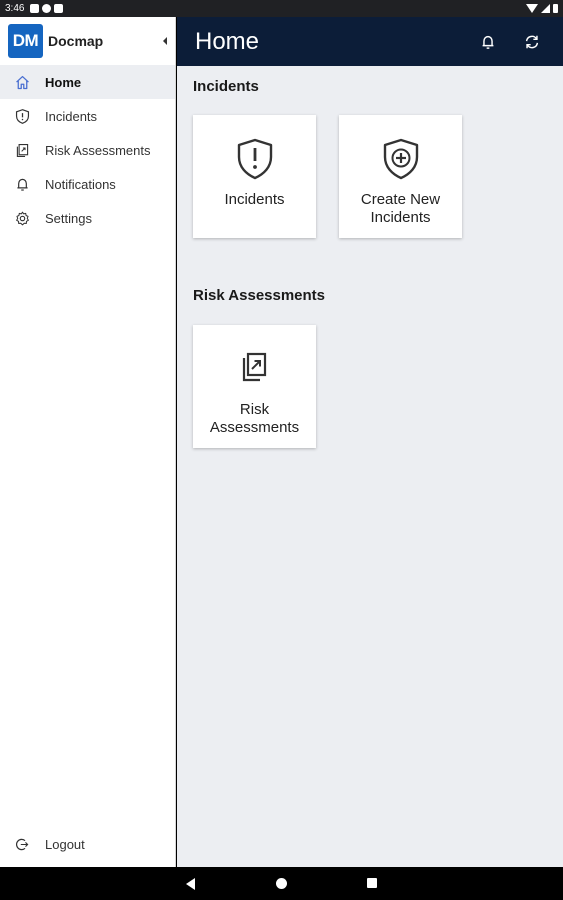  Describe the element at coordinates (255, 369) in the screenshot. I see `documents-arrow-icon` at that location.